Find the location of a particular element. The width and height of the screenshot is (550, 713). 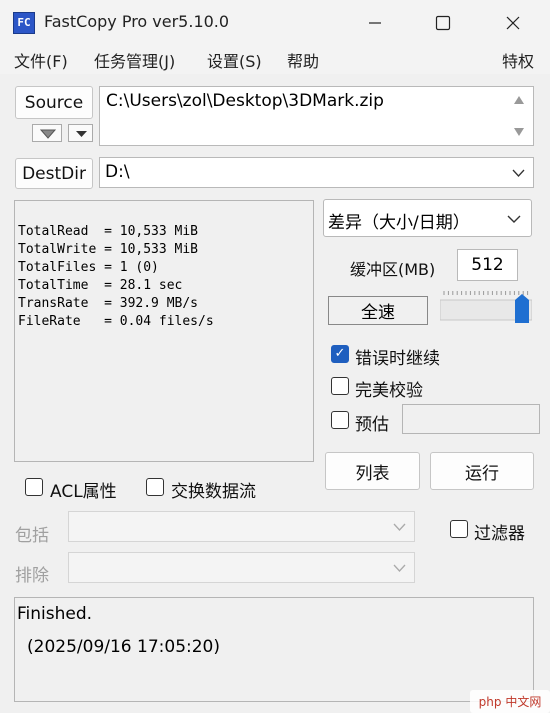

menu-privilege: 特权 is located at coordinates (518, 60).